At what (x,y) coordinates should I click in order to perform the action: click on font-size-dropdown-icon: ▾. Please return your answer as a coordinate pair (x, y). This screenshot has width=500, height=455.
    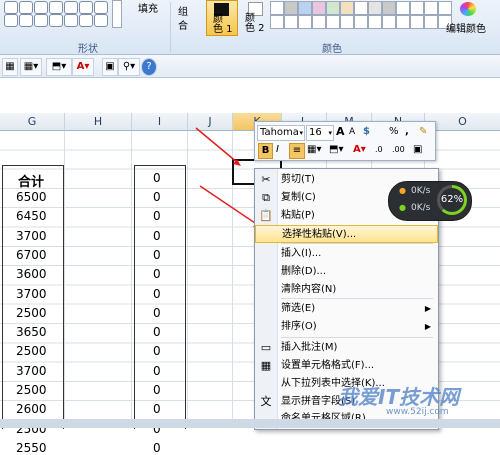
    Looking at the image, I should click on (330, 133).